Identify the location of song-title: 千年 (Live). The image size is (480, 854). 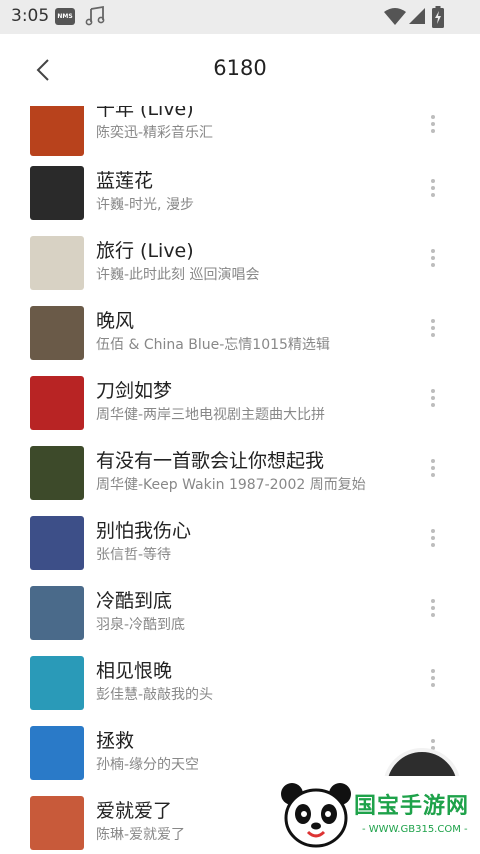
(145, 113).